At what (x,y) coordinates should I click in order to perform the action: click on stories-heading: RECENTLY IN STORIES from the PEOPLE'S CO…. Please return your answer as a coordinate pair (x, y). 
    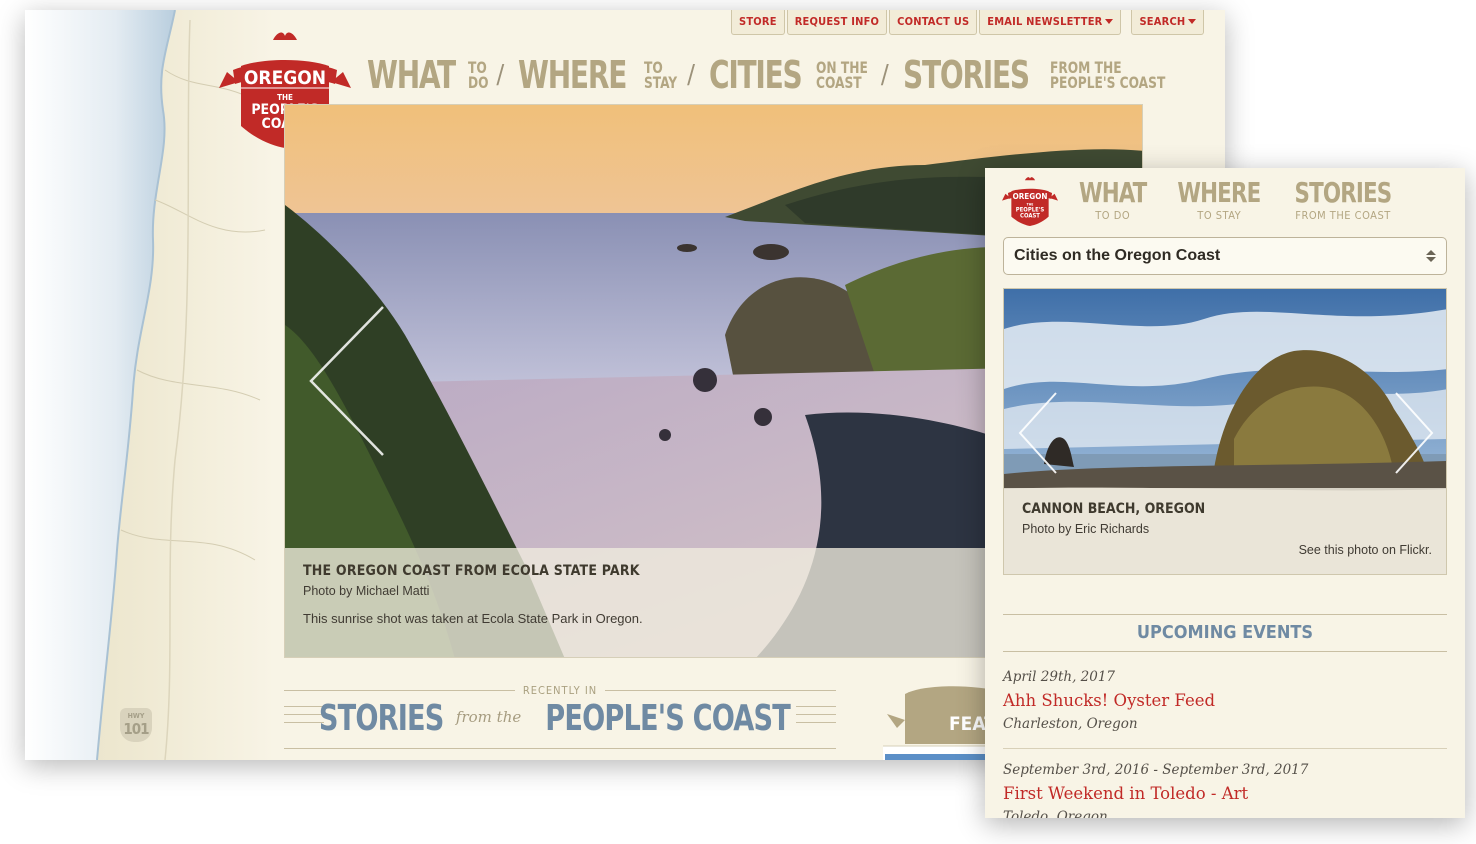
    Looking at the image, I should click on (560, 719).